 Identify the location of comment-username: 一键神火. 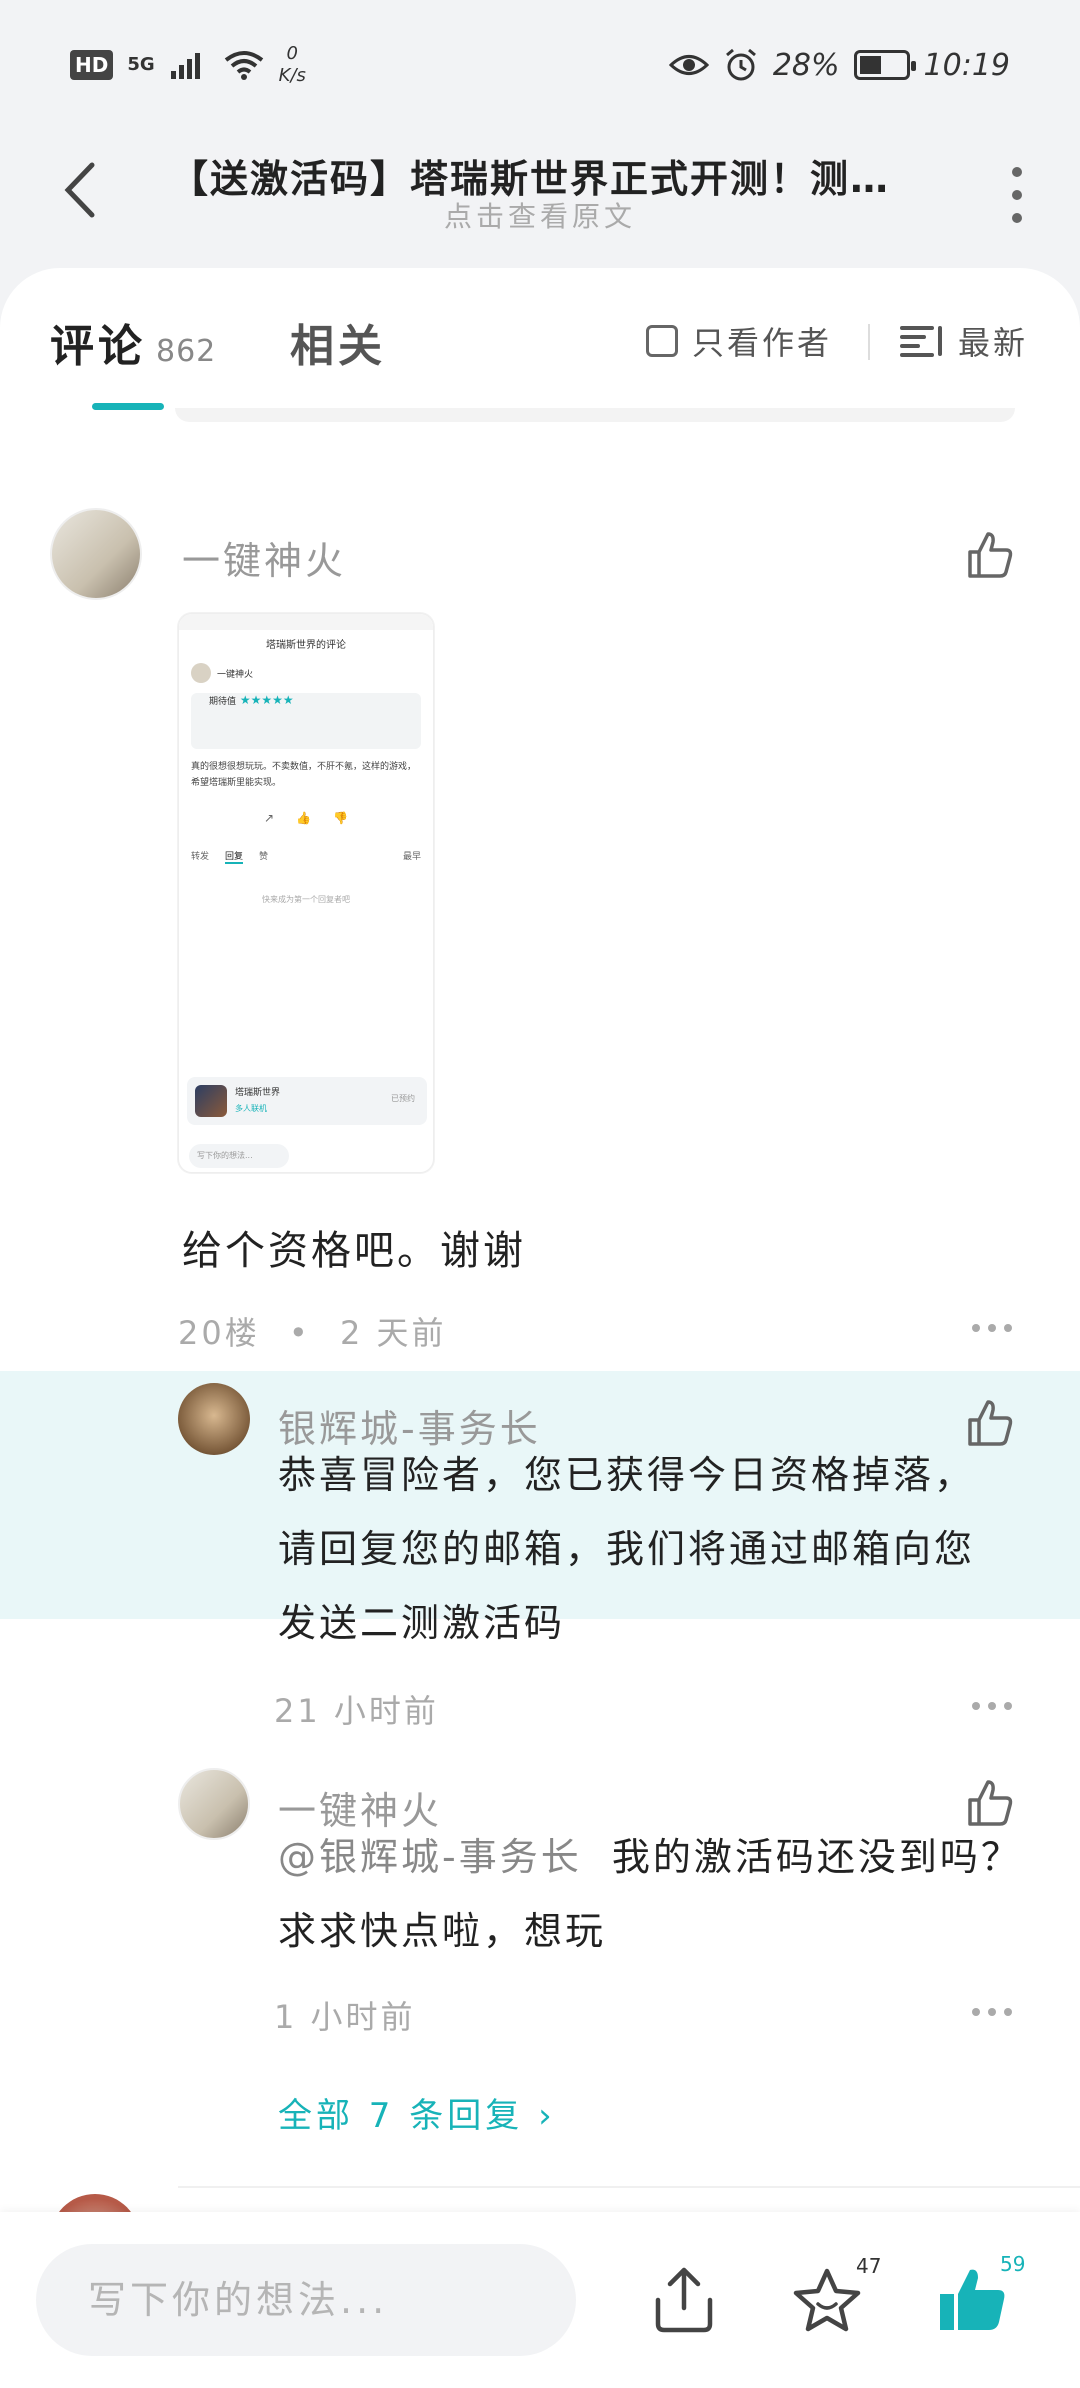
(264, 557).